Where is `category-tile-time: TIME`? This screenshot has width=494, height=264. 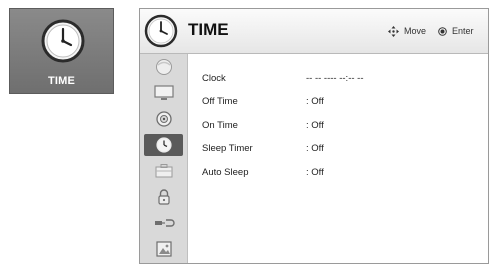
category-tile-time: TIME is located at coordinates (61, 51).